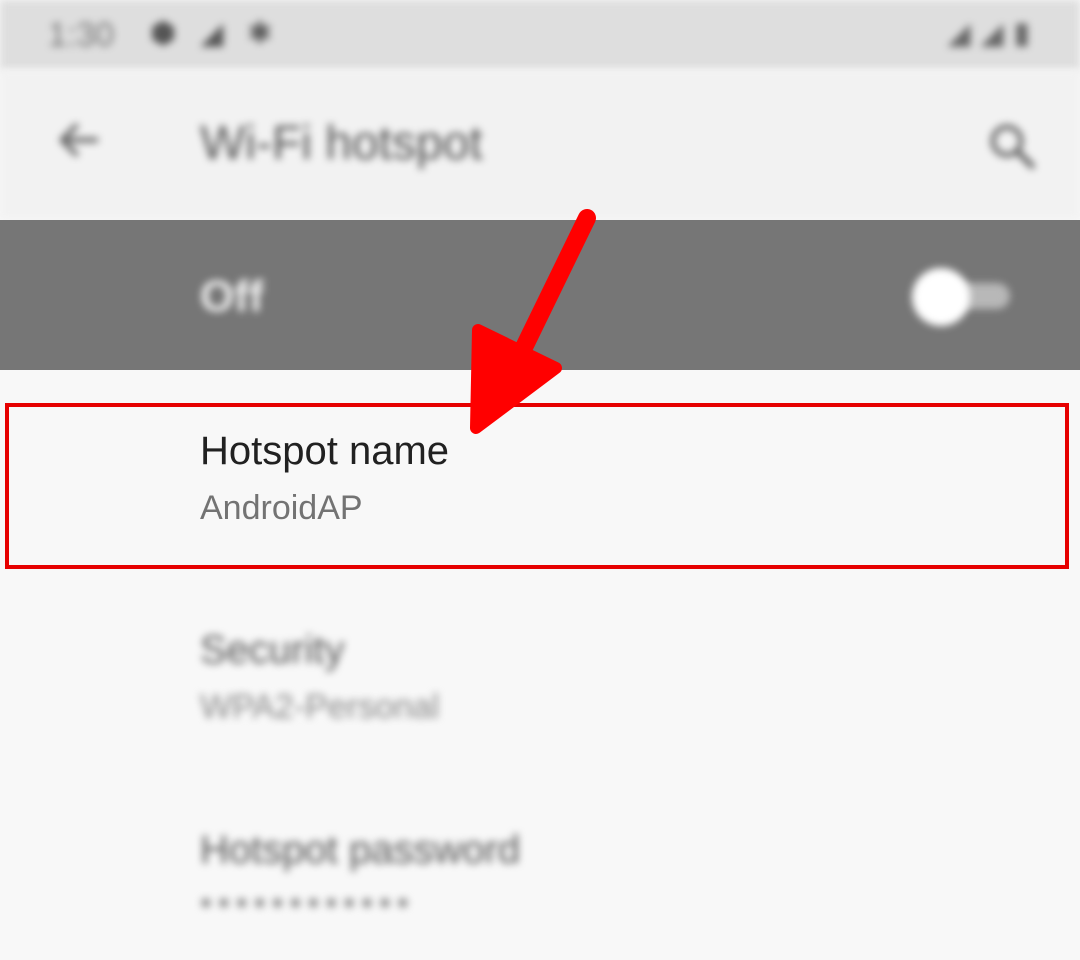  I want to click on wifi-icon: ◢, so click(964, 33).